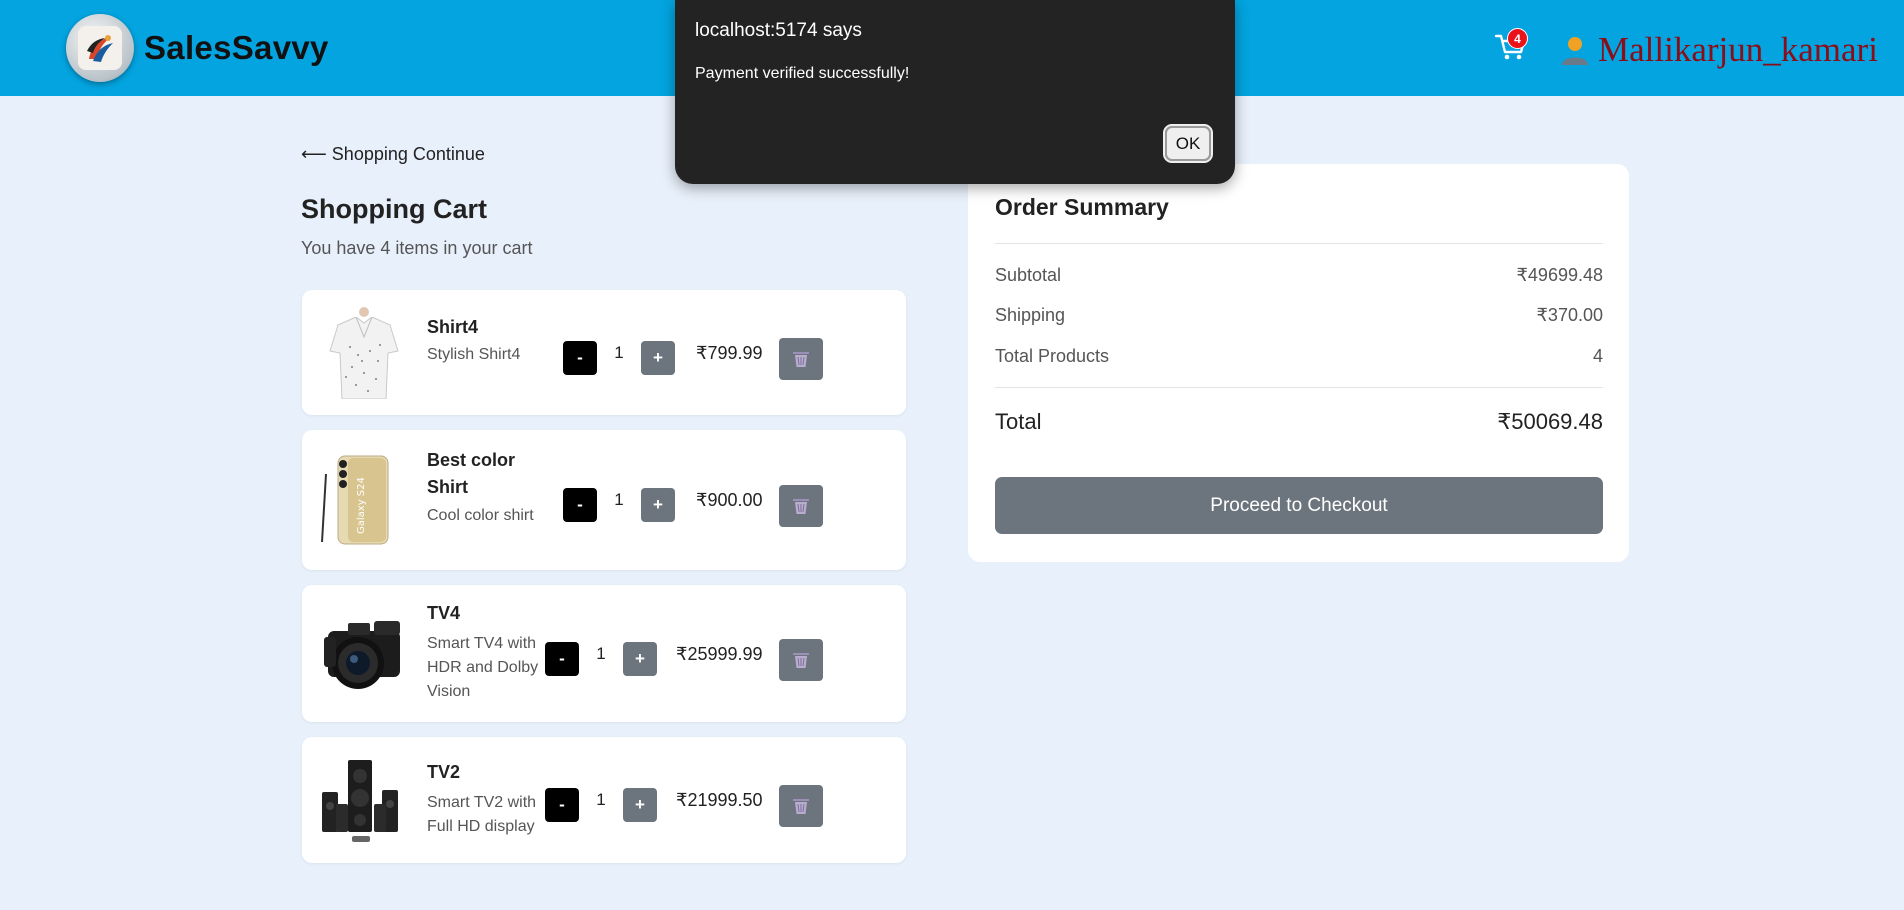  Describe the element at coordinates (417, 248) in the screenshot. I see `cart-item-count: You have 4 items in your cart` at that location.